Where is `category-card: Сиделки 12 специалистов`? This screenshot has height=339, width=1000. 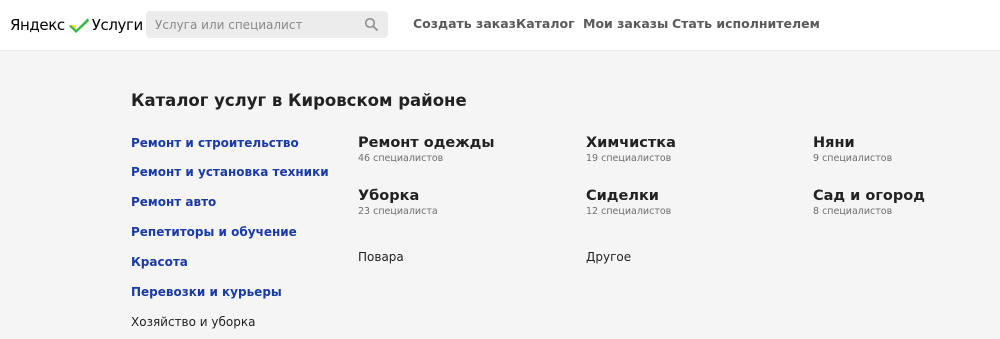 category-card: Сиделки 12 специалистов is located at coordinates (628, 202).